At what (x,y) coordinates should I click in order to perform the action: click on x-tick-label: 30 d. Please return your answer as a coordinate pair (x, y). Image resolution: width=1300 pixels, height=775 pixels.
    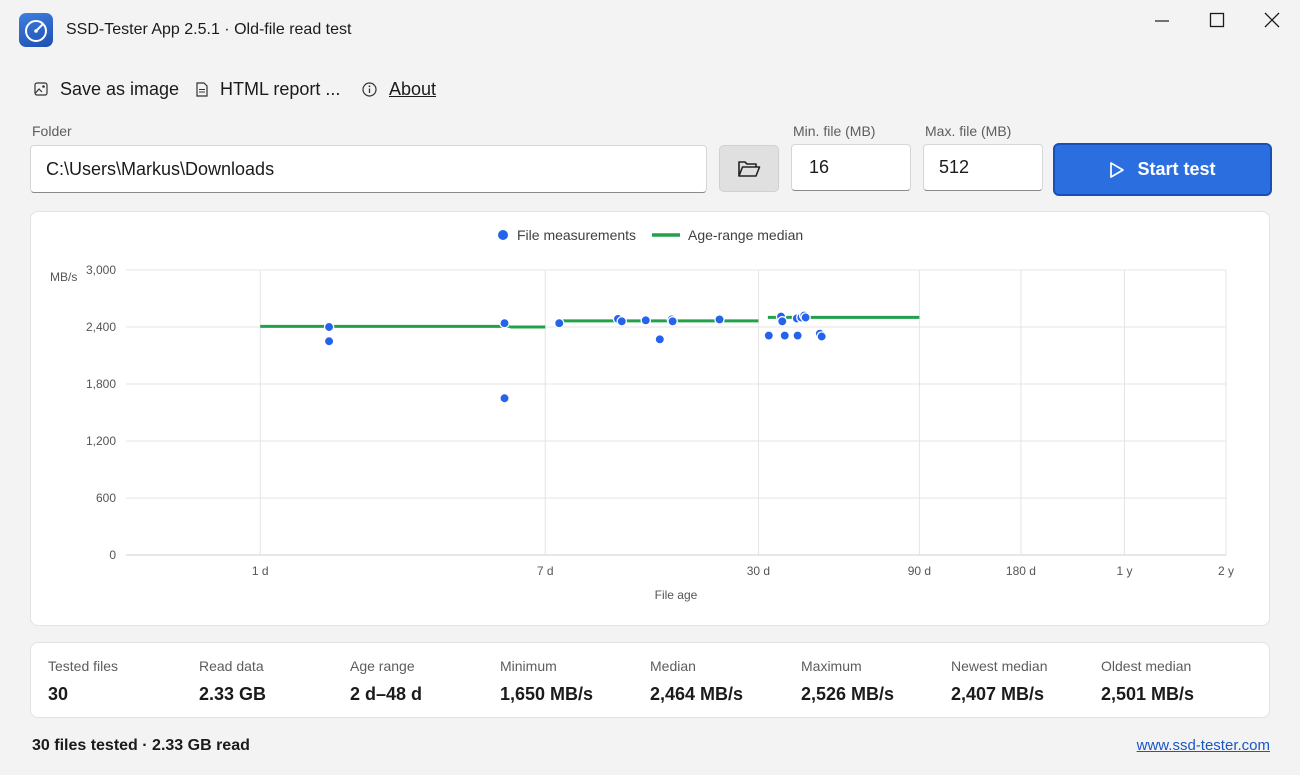
    Looking at the image, I should click on (758, 571).